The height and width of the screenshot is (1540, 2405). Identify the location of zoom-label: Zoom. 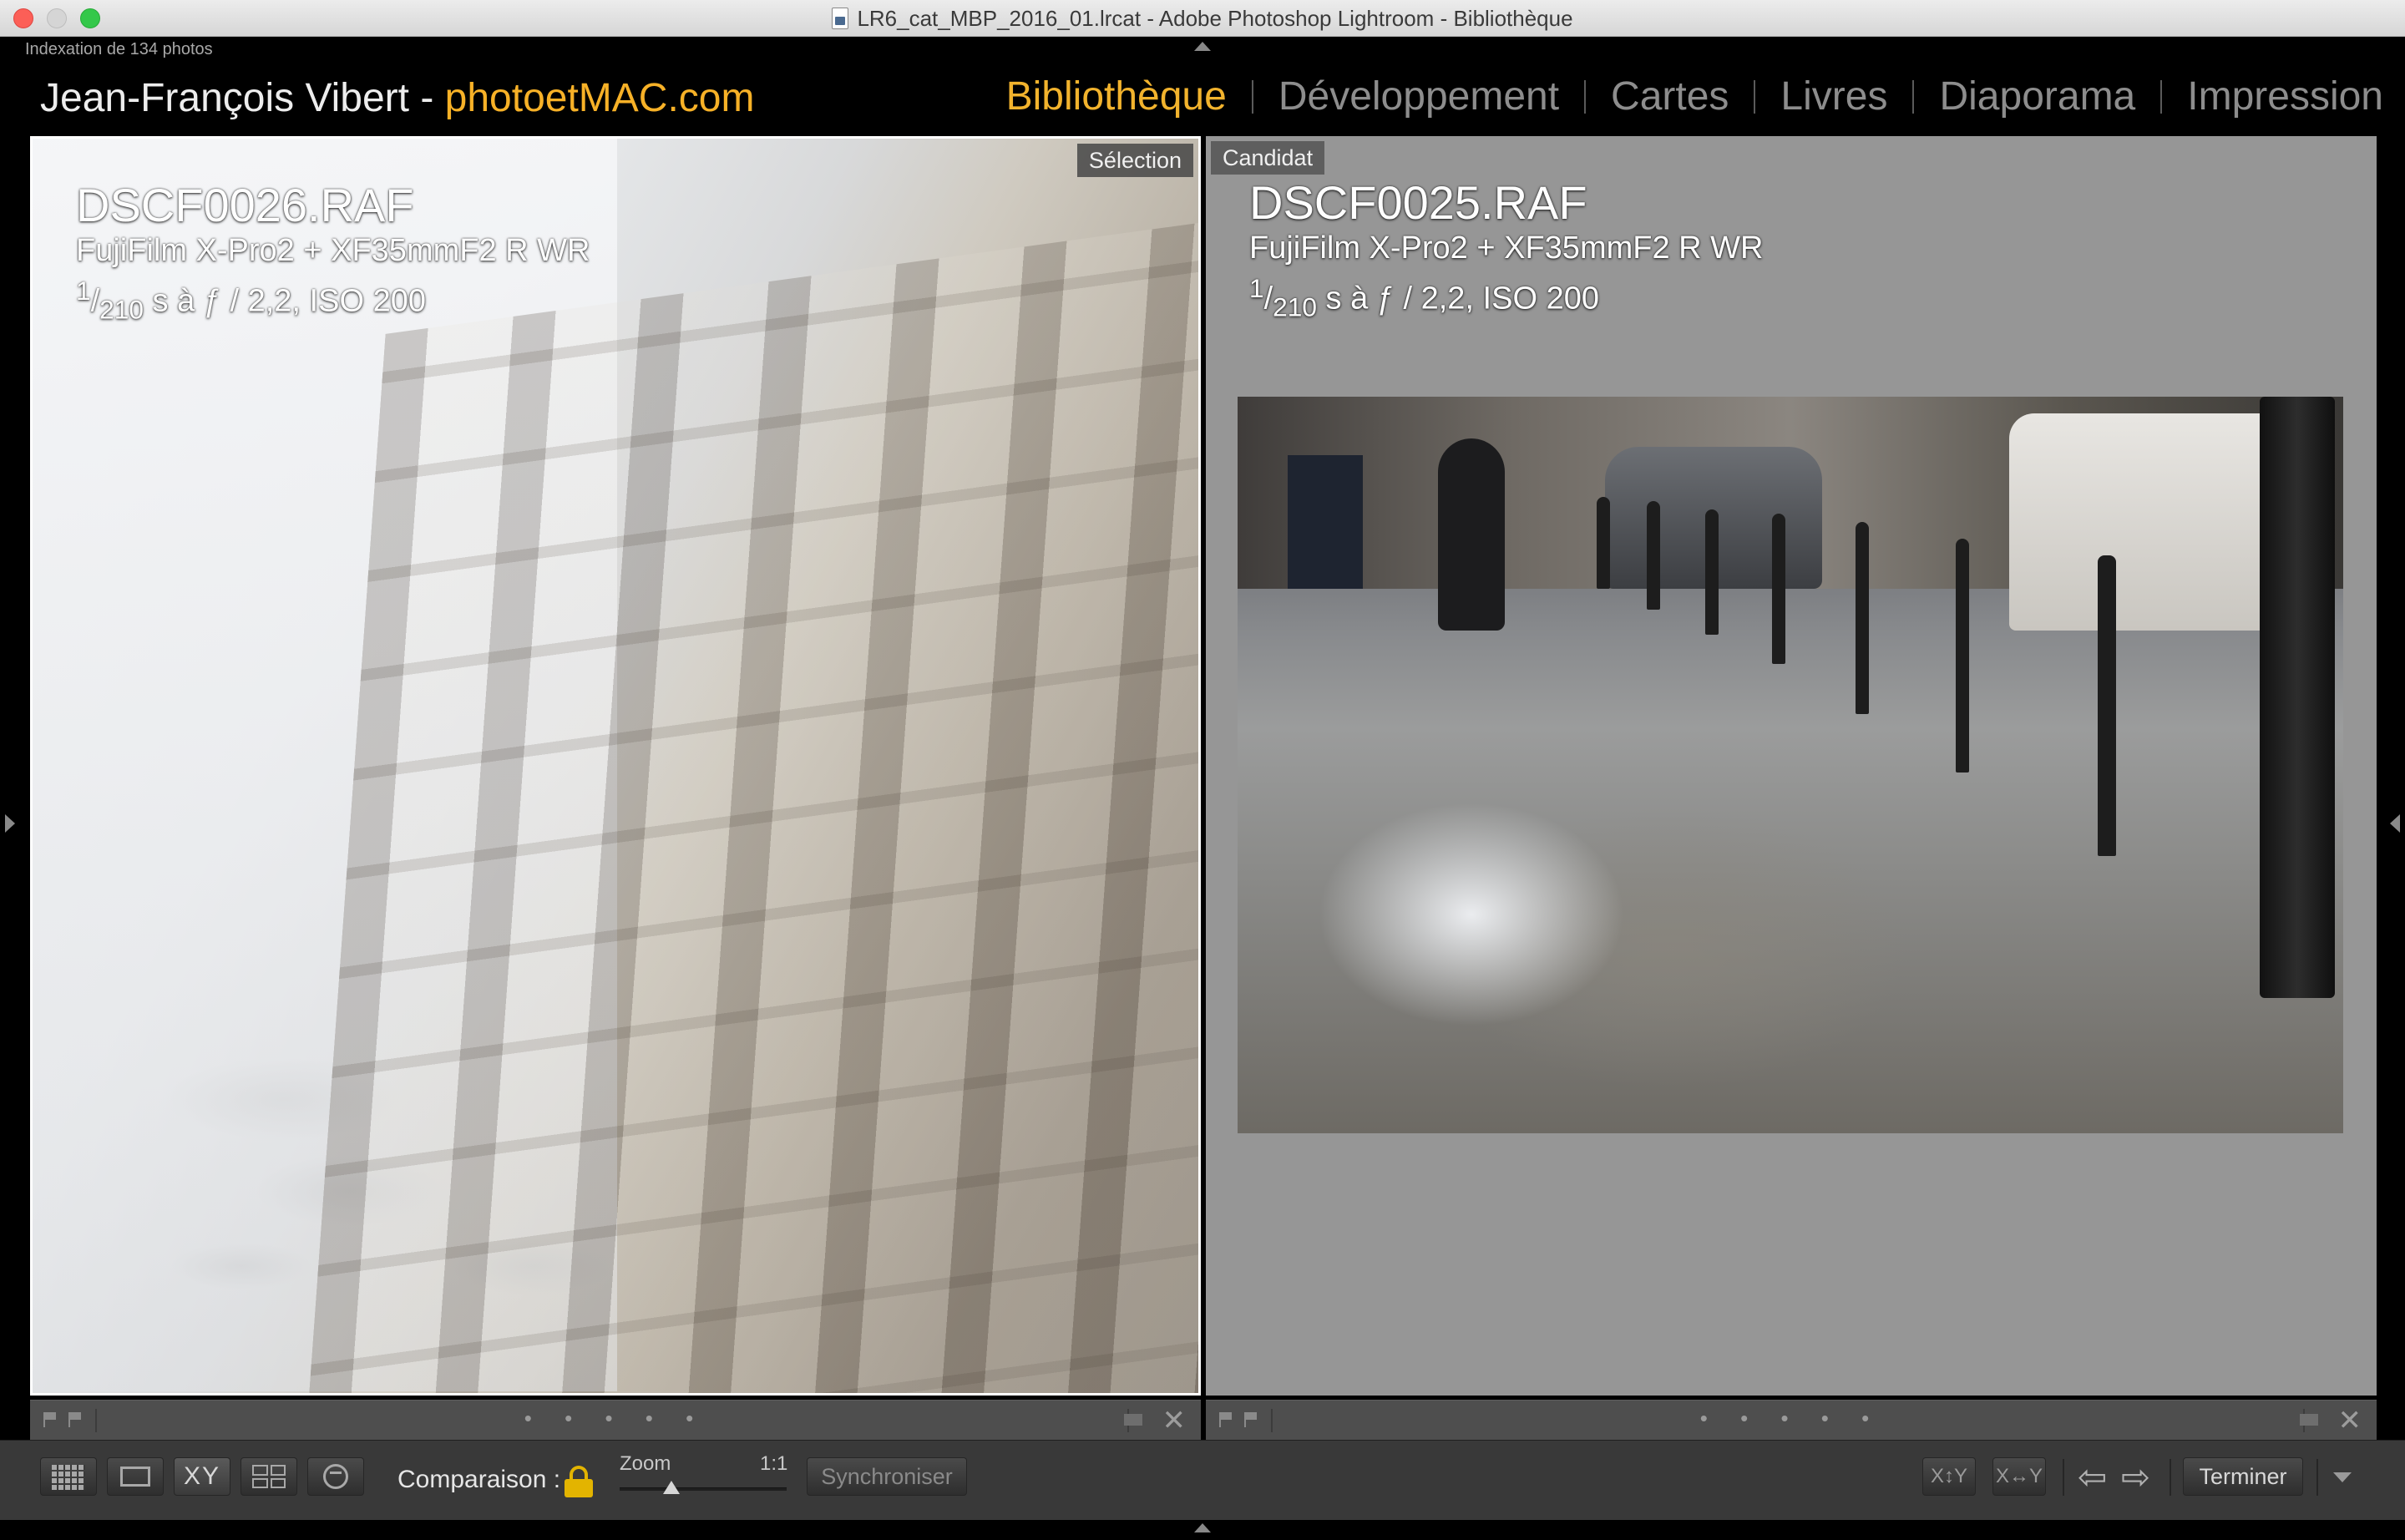
(645, 1463).